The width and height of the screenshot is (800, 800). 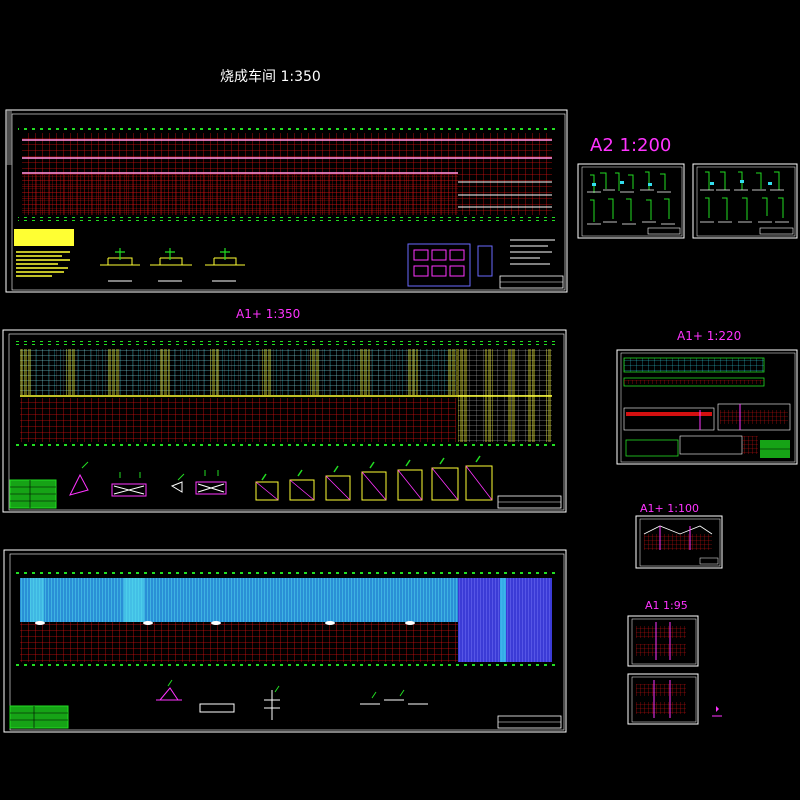 I want to click on sheet-elevations, so click(x=707, y=407).